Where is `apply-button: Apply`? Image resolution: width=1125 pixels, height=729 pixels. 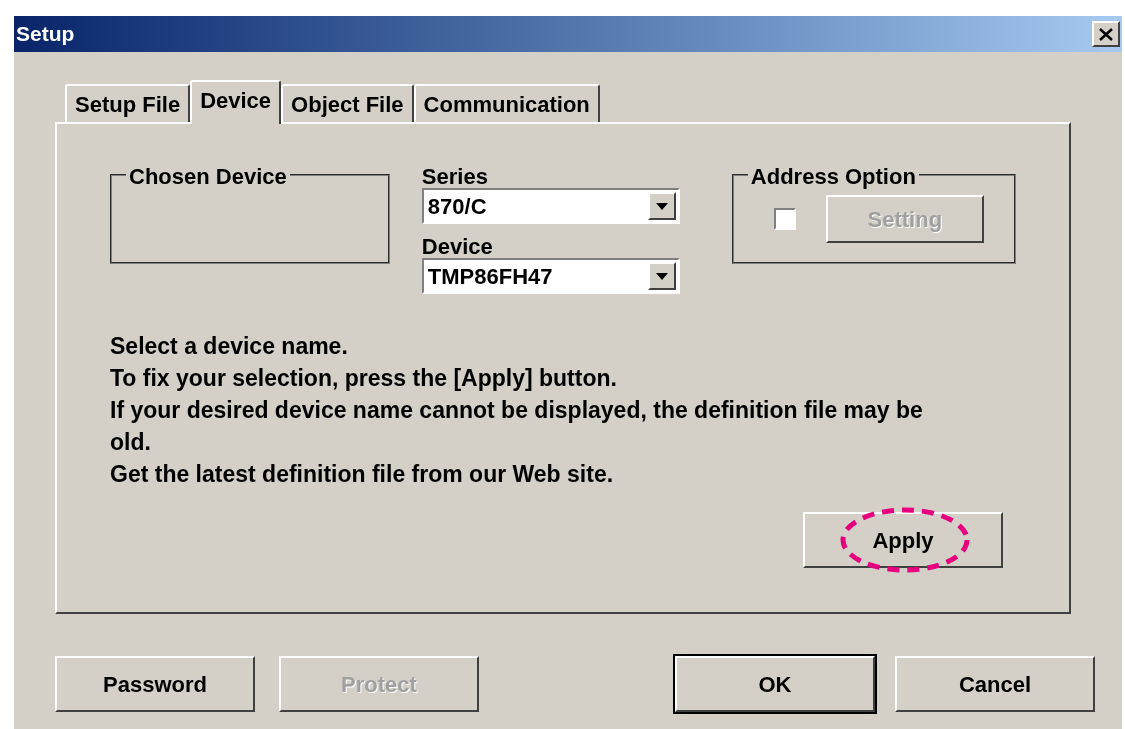
apply-button: Apply is located at coordinates (903, 540).